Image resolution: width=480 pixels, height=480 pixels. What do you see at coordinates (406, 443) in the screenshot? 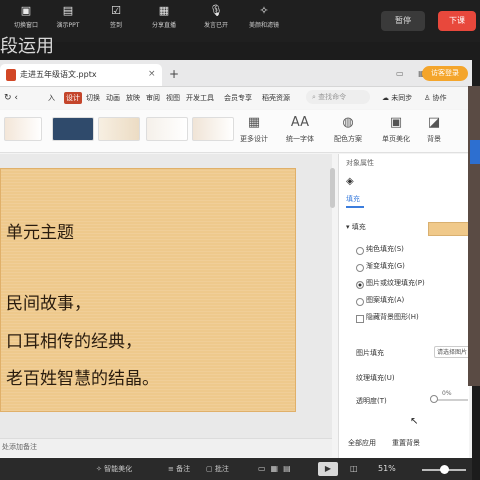
I see `reset-background-button: 重置背景` at bounding box center [406, 443].